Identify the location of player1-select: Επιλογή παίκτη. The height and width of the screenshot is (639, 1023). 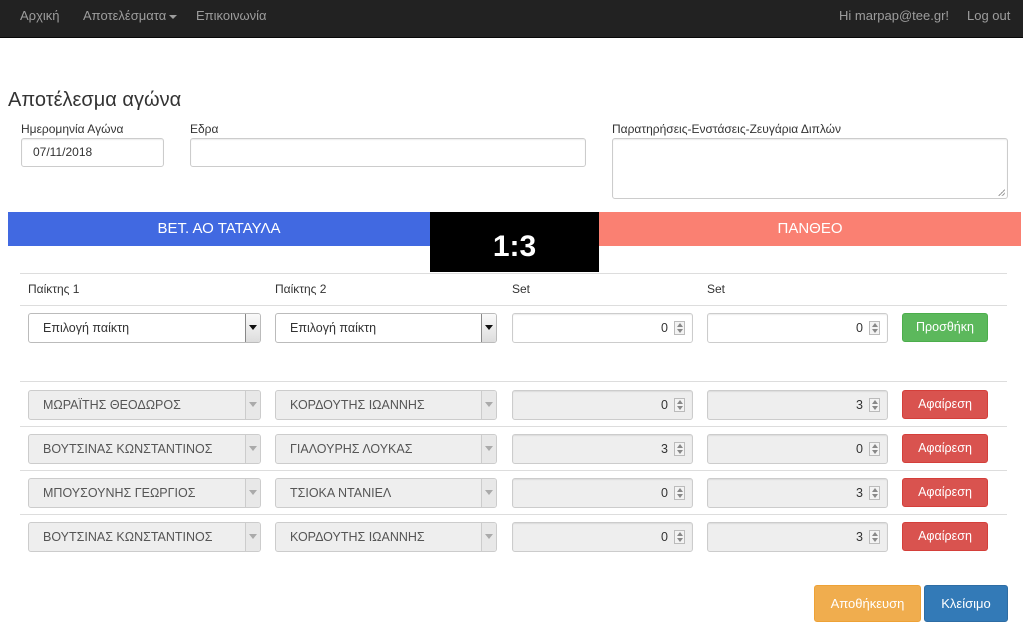
(144, 328).